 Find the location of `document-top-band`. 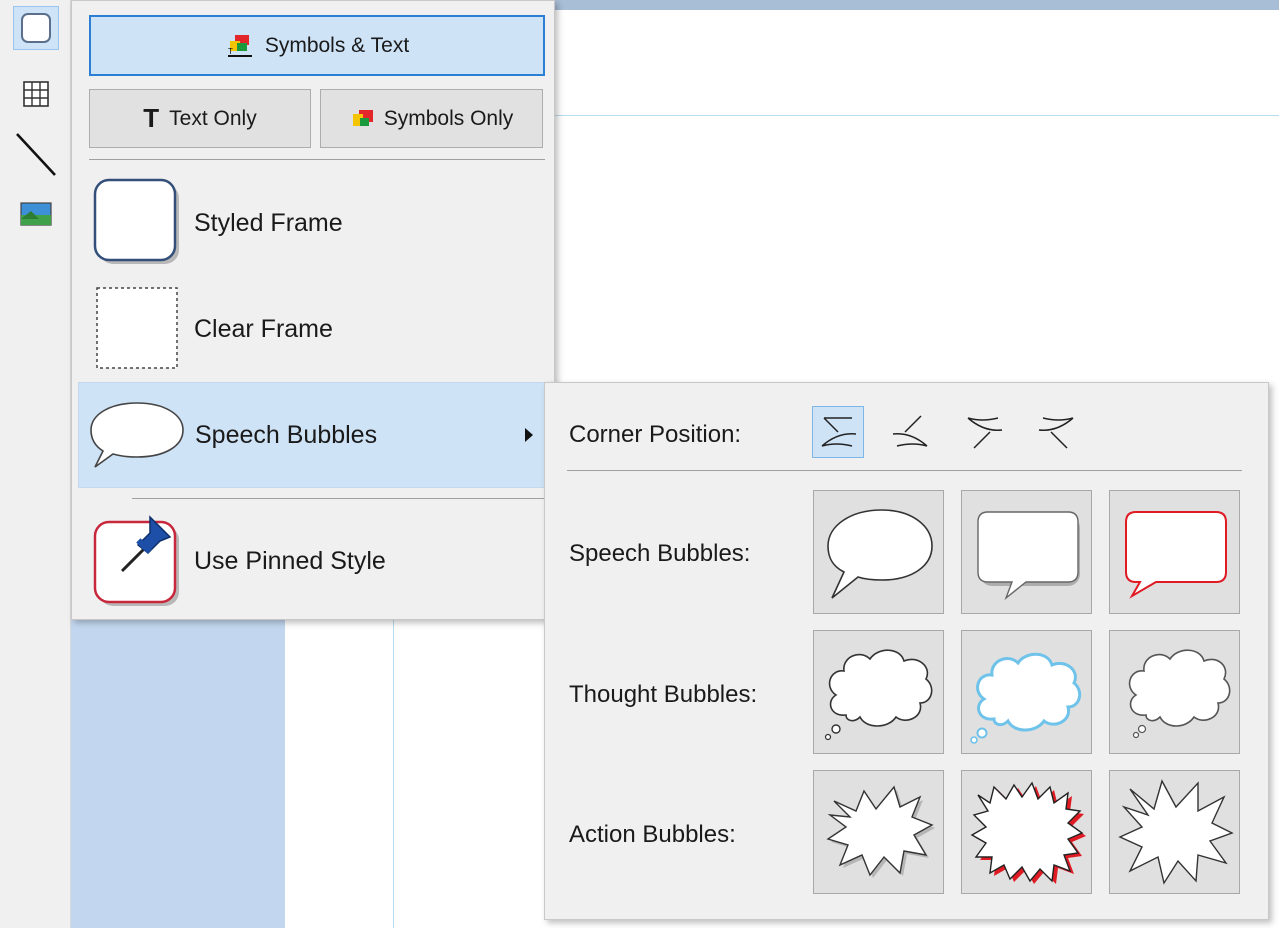

document-top-band is located at coordinates (913, 5).